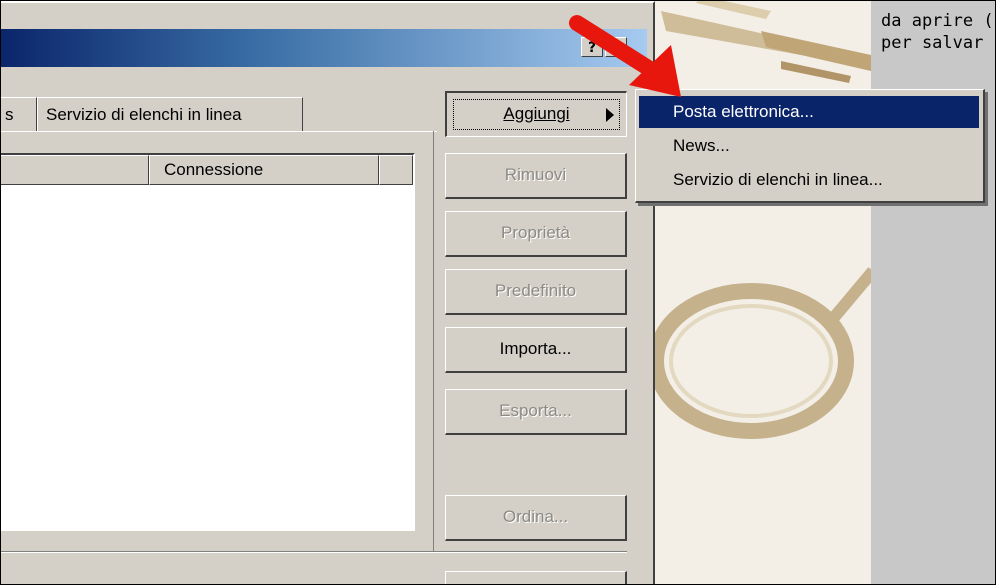  I want to click on dialog-separator, so click(314, 552).